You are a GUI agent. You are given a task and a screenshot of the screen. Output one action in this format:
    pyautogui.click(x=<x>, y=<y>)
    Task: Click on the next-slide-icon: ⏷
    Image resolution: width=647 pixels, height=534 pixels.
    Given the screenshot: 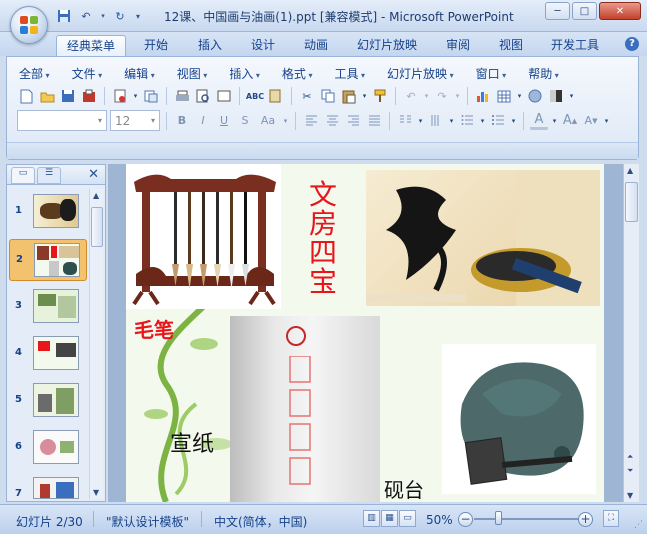 What is the action you would take?
    pyautogui.click(x=630, y=471)
    